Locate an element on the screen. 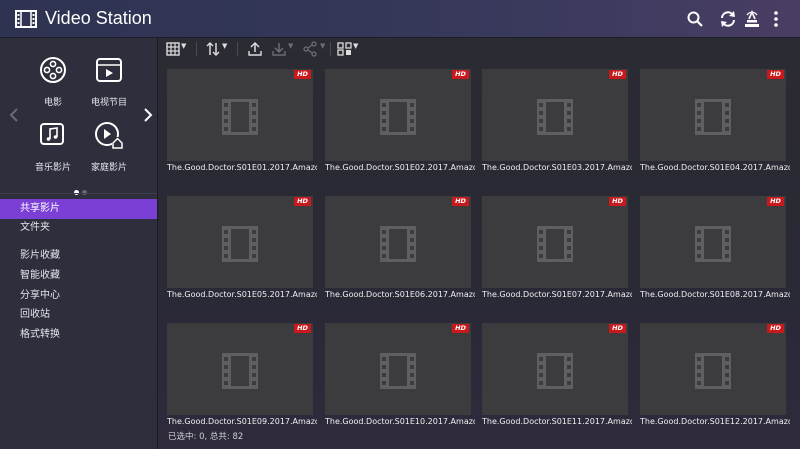  video-title: The.Good.Doctor.S01E09.2017.Amazon is located at coordinates (242, 421).